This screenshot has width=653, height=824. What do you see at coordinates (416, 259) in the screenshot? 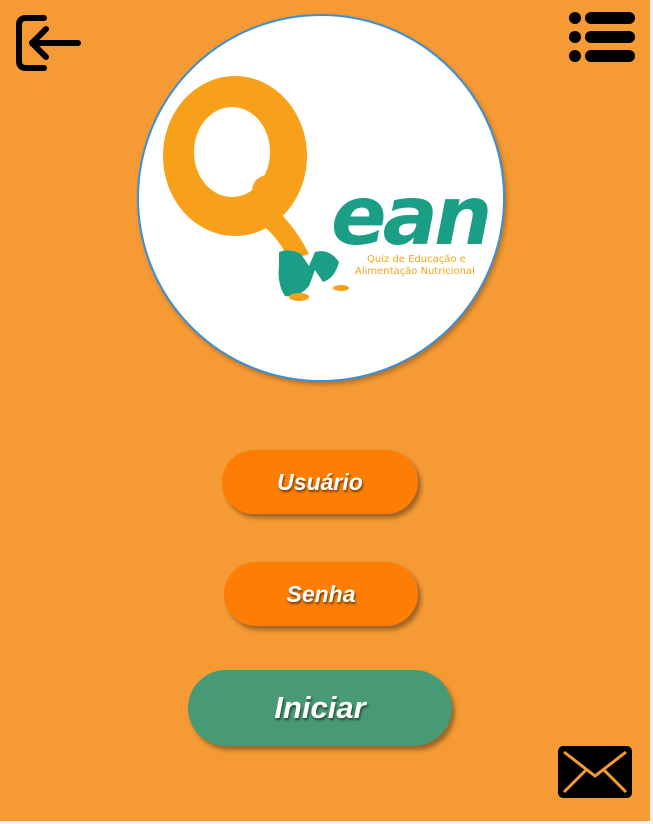
I see `logo-tagline-1: Quiz de Educação e` at bounding box center [416, 259].